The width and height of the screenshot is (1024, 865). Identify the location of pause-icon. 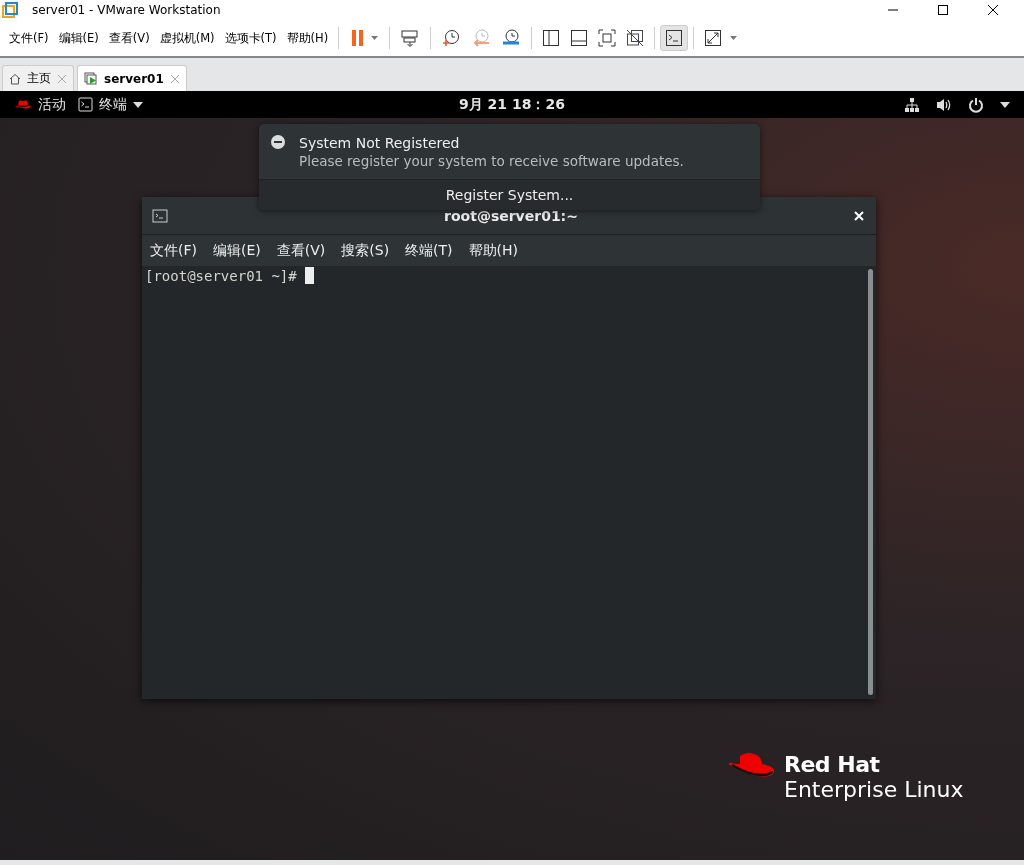
(364, 38).